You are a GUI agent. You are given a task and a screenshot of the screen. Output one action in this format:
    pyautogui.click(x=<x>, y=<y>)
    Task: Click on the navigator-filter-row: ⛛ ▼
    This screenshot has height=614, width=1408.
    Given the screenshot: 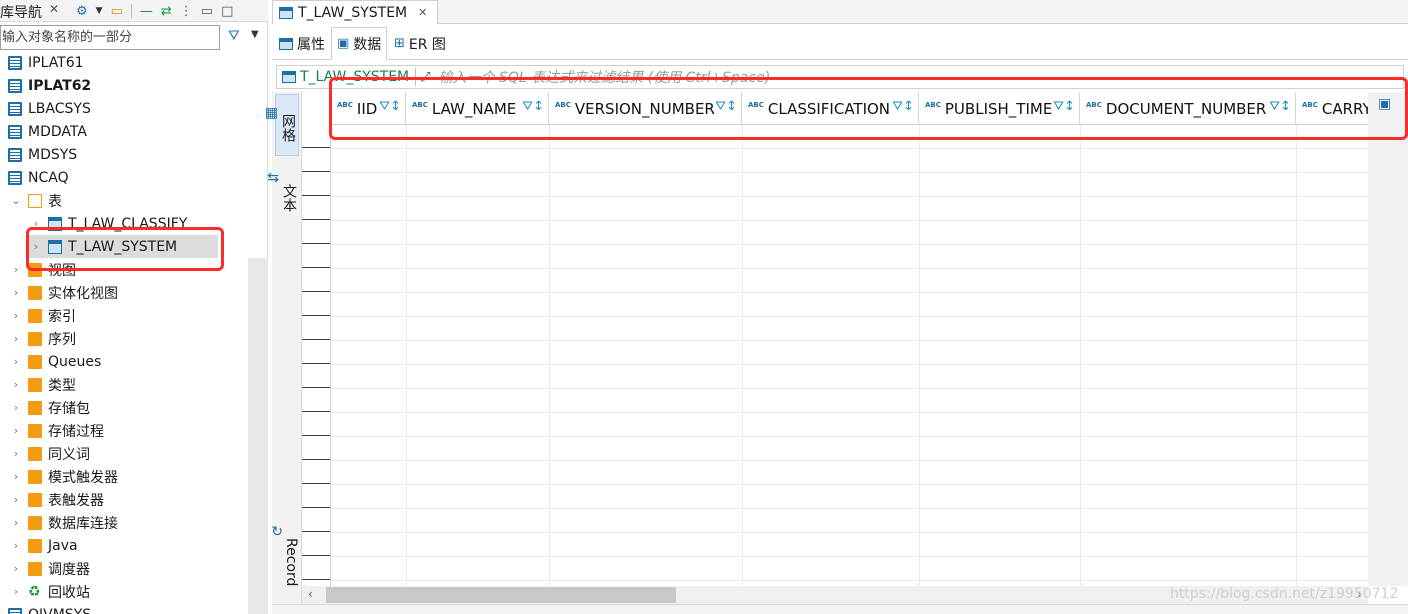 What is the action you would take?
    pyautogui.click(x=134, y=38)
    